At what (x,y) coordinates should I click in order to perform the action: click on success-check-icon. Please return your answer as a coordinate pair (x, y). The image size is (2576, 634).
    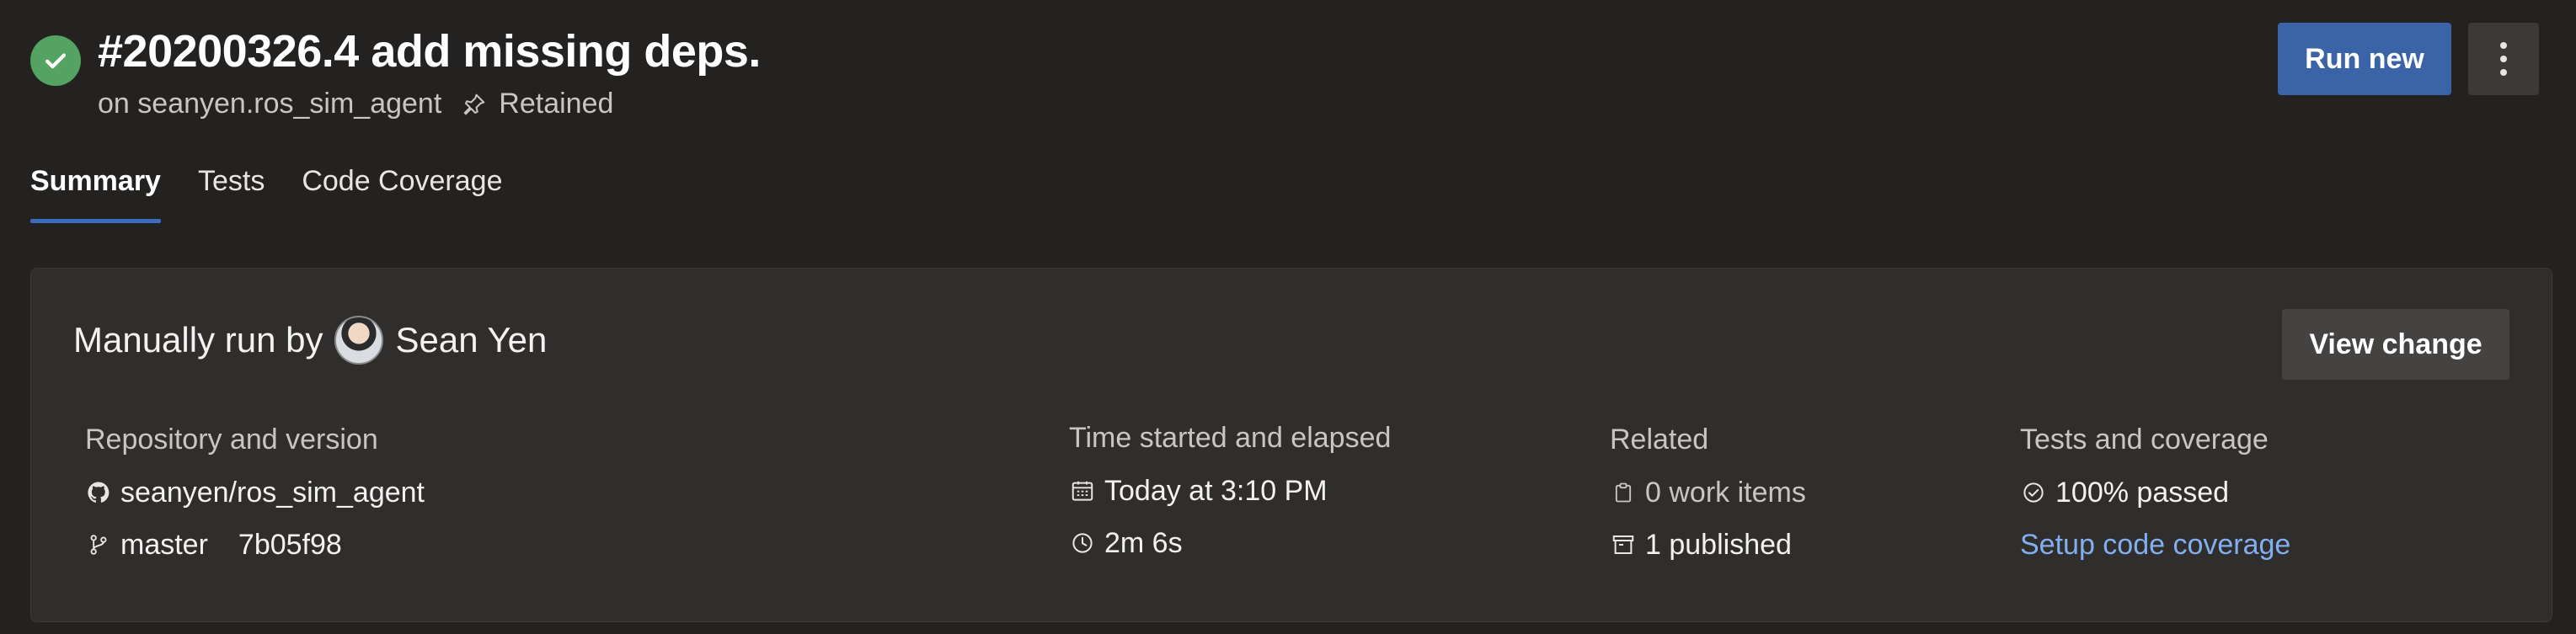
    Looking at the image, I should click on (55, 60).